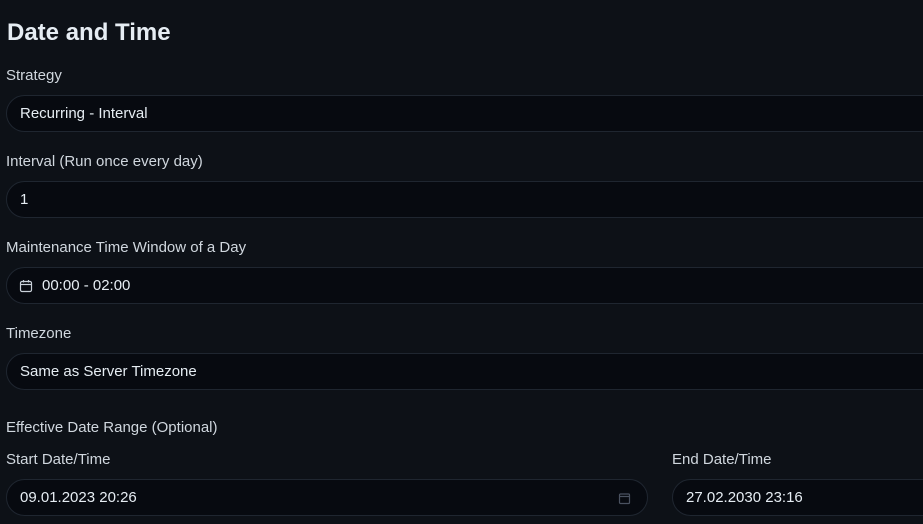  I want to click on end-datetime-input: 27.02.2030 23:16, so click(797, 497).